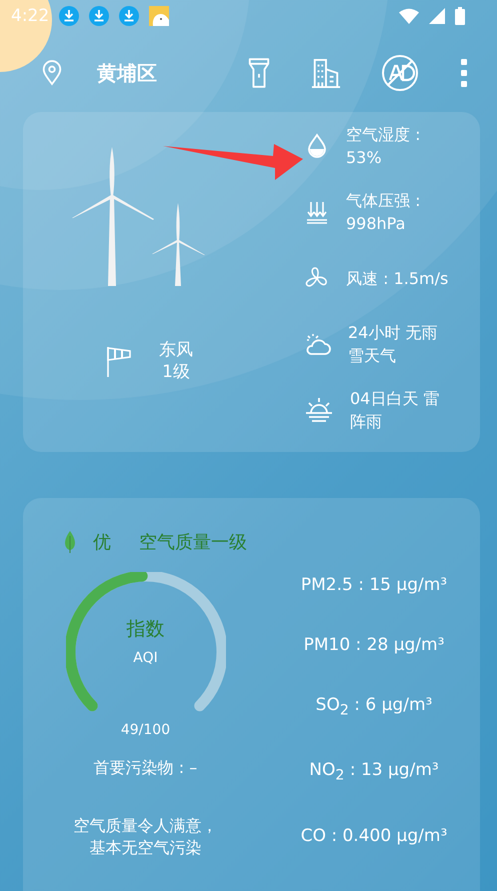  Describe the element at coordinates (319, 410) in the screenshot. I see `sunrise-icon` at that location.